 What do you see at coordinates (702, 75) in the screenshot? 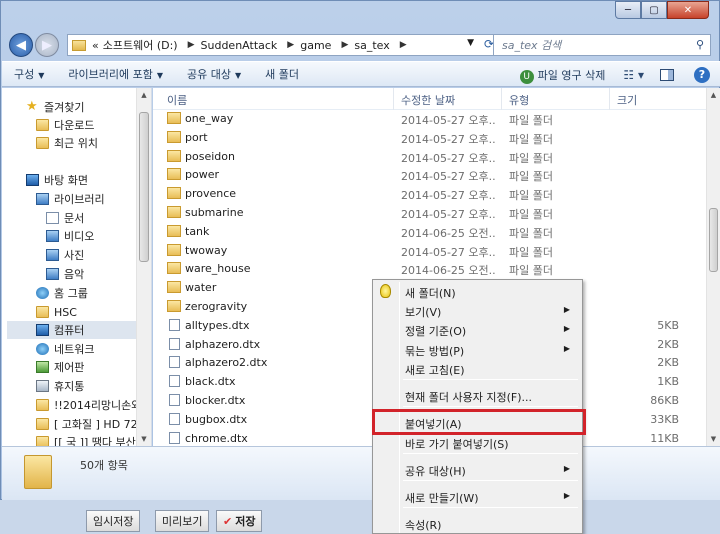
I see `help-icon: ?` at bounding box center [702, 75].